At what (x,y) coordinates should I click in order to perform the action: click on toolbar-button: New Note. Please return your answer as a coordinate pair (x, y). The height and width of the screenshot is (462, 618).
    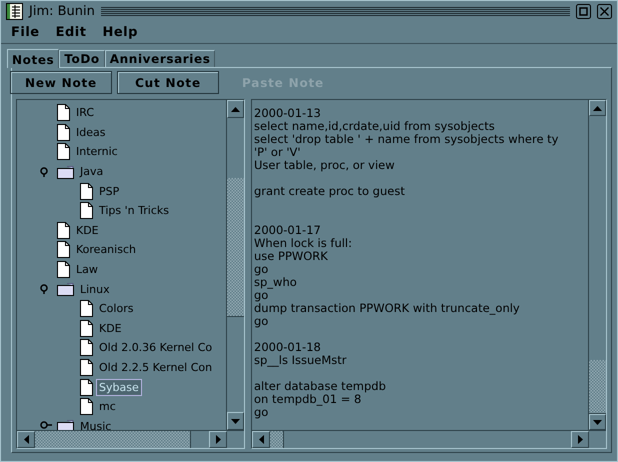
    Looking at the image, I should click on (61, 82).